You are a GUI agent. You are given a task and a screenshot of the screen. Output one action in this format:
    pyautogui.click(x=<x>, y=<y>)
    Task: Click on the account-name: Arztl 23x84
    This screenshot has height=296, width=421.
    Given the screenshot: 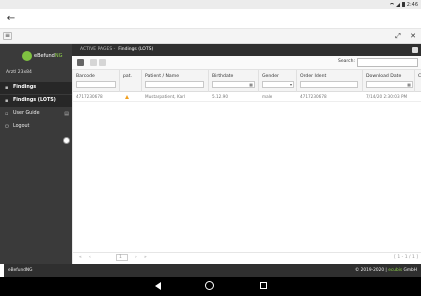 What is the action you would take?
    pyautogui.click(x=19, y=72)
    